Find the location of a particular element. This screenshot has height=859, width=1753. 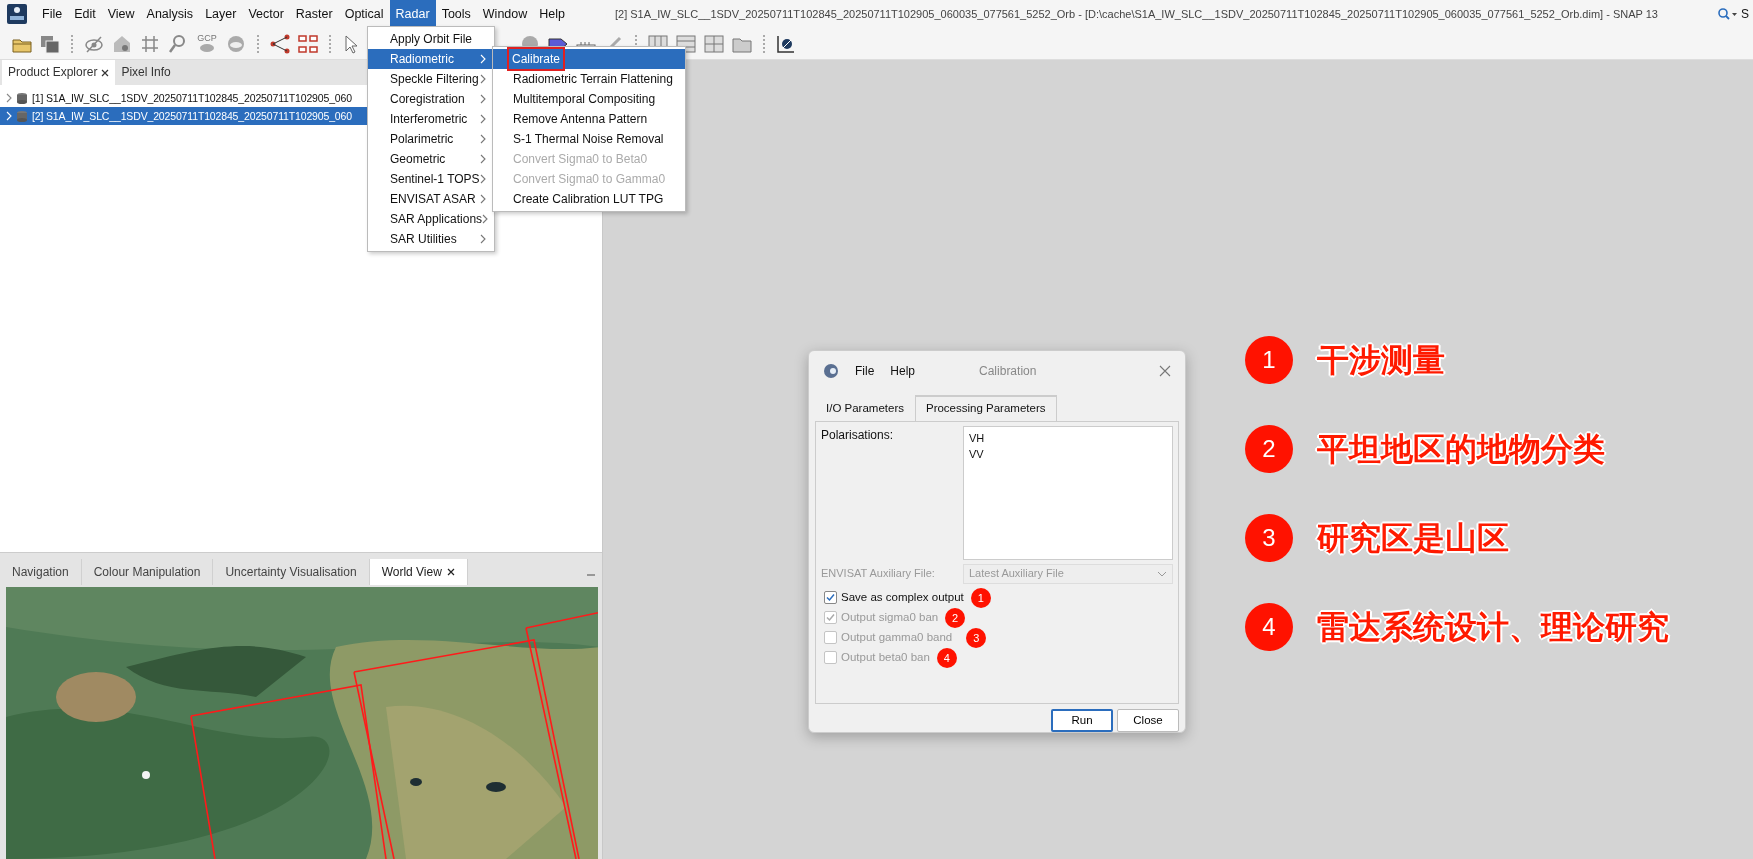

menu-item: Radiometric is located at coordinates (431, 59).